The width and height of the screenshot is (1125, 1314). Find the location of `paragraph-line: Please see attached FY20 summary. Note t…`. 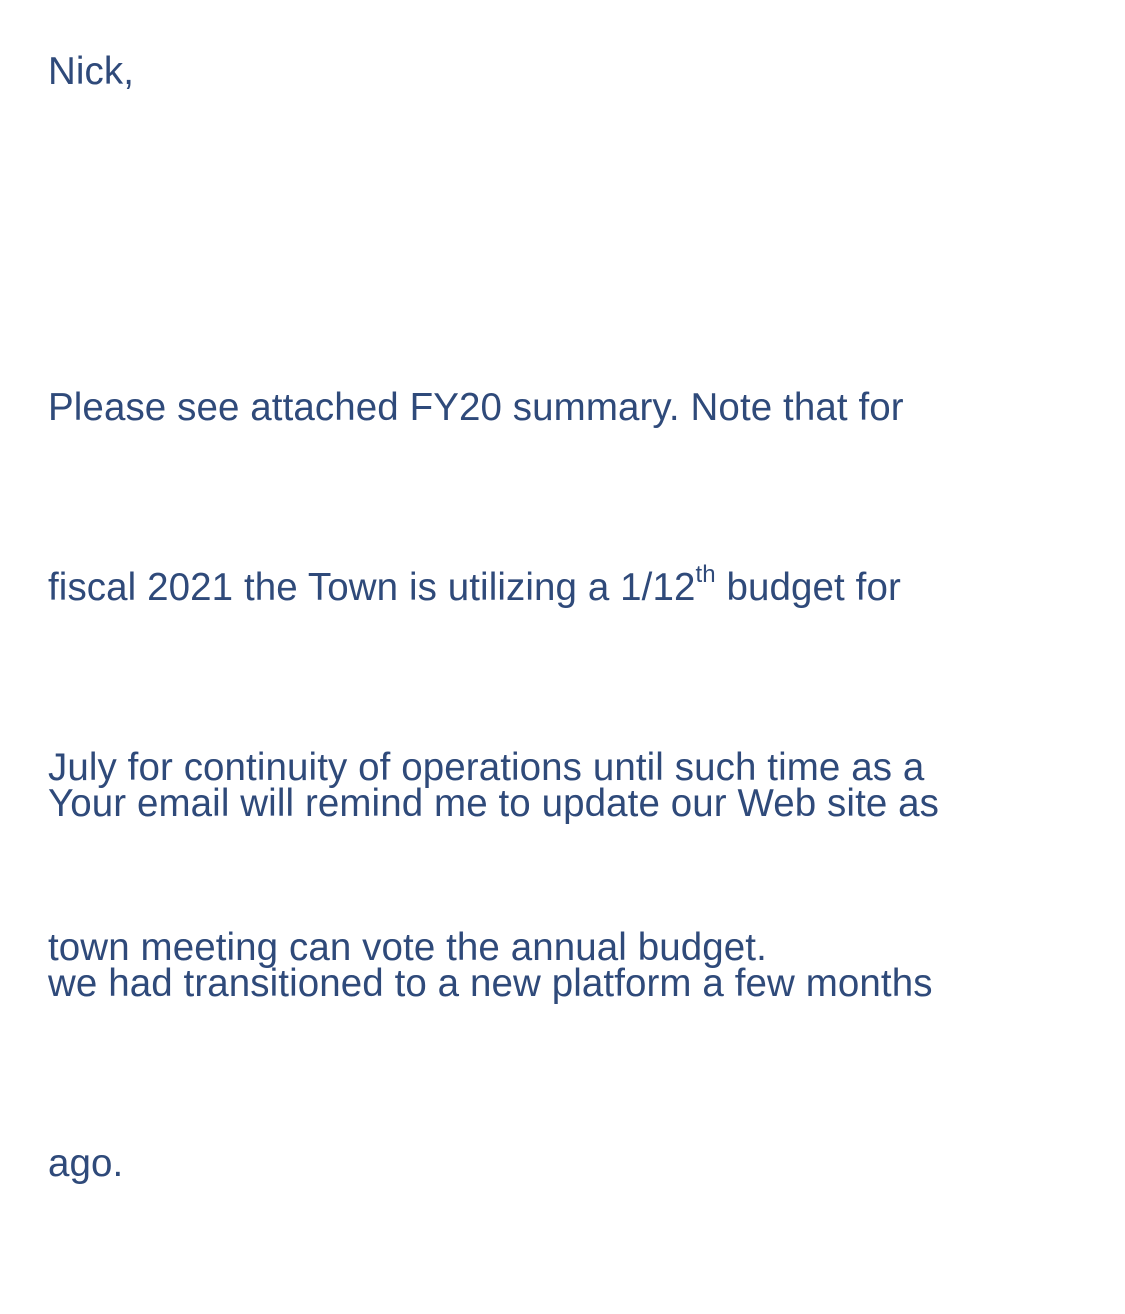

paragraph-line: Please see attached FY20 summary. Note t… is located at coordinates (476, 407).